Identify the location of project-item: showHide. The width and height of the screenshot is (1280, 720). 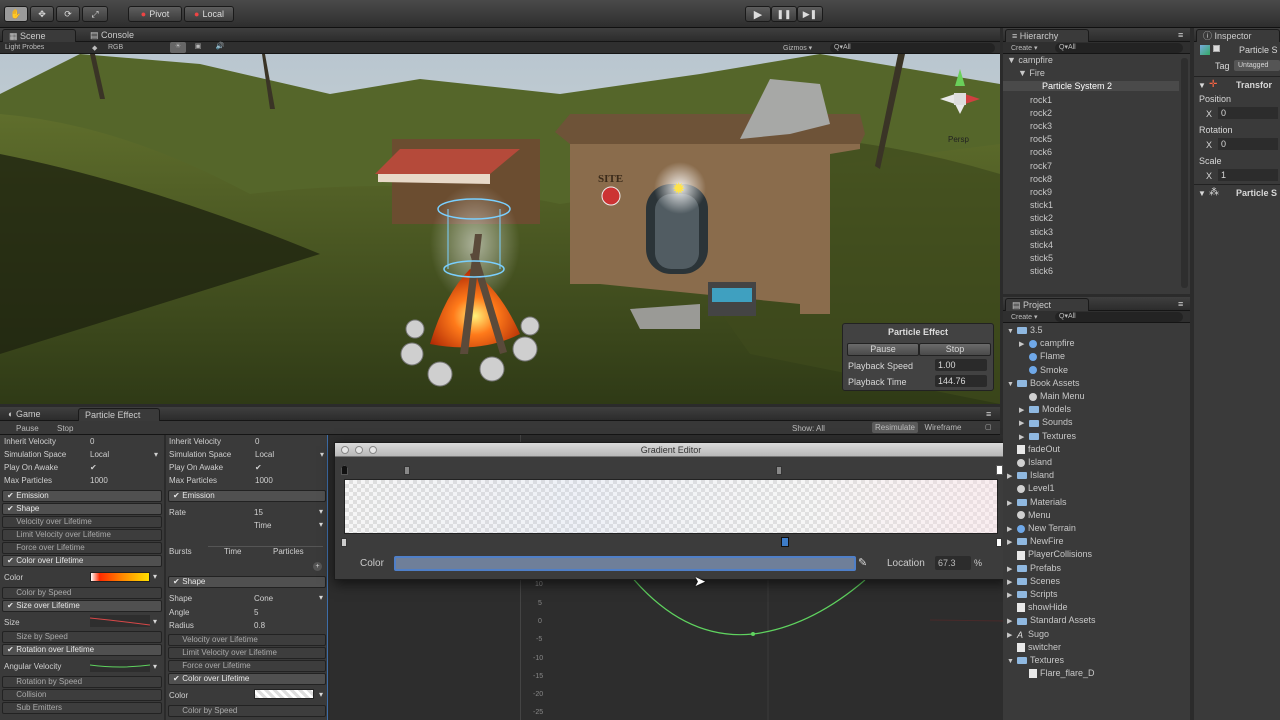
(1037, 607).